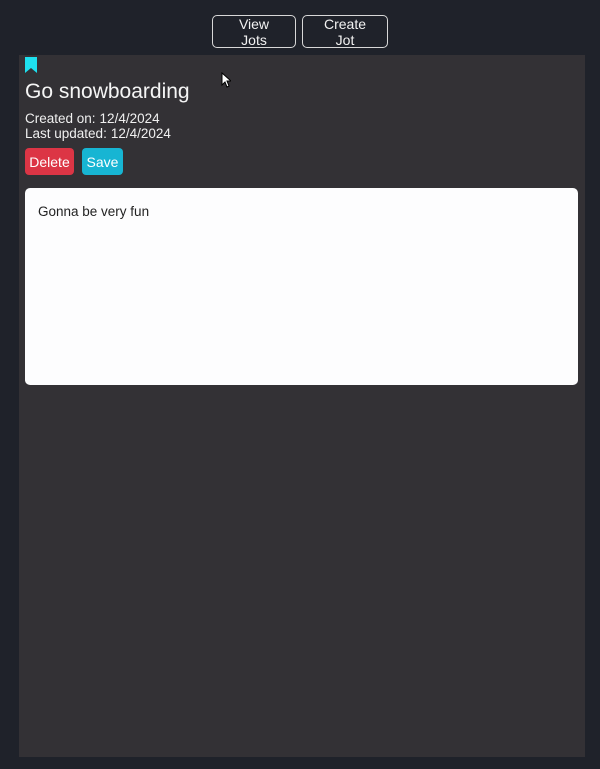  Describe the element at coordinates (301, 211) in the screenshot. I see `jot-content-text: Gonna be very fun` at that location.